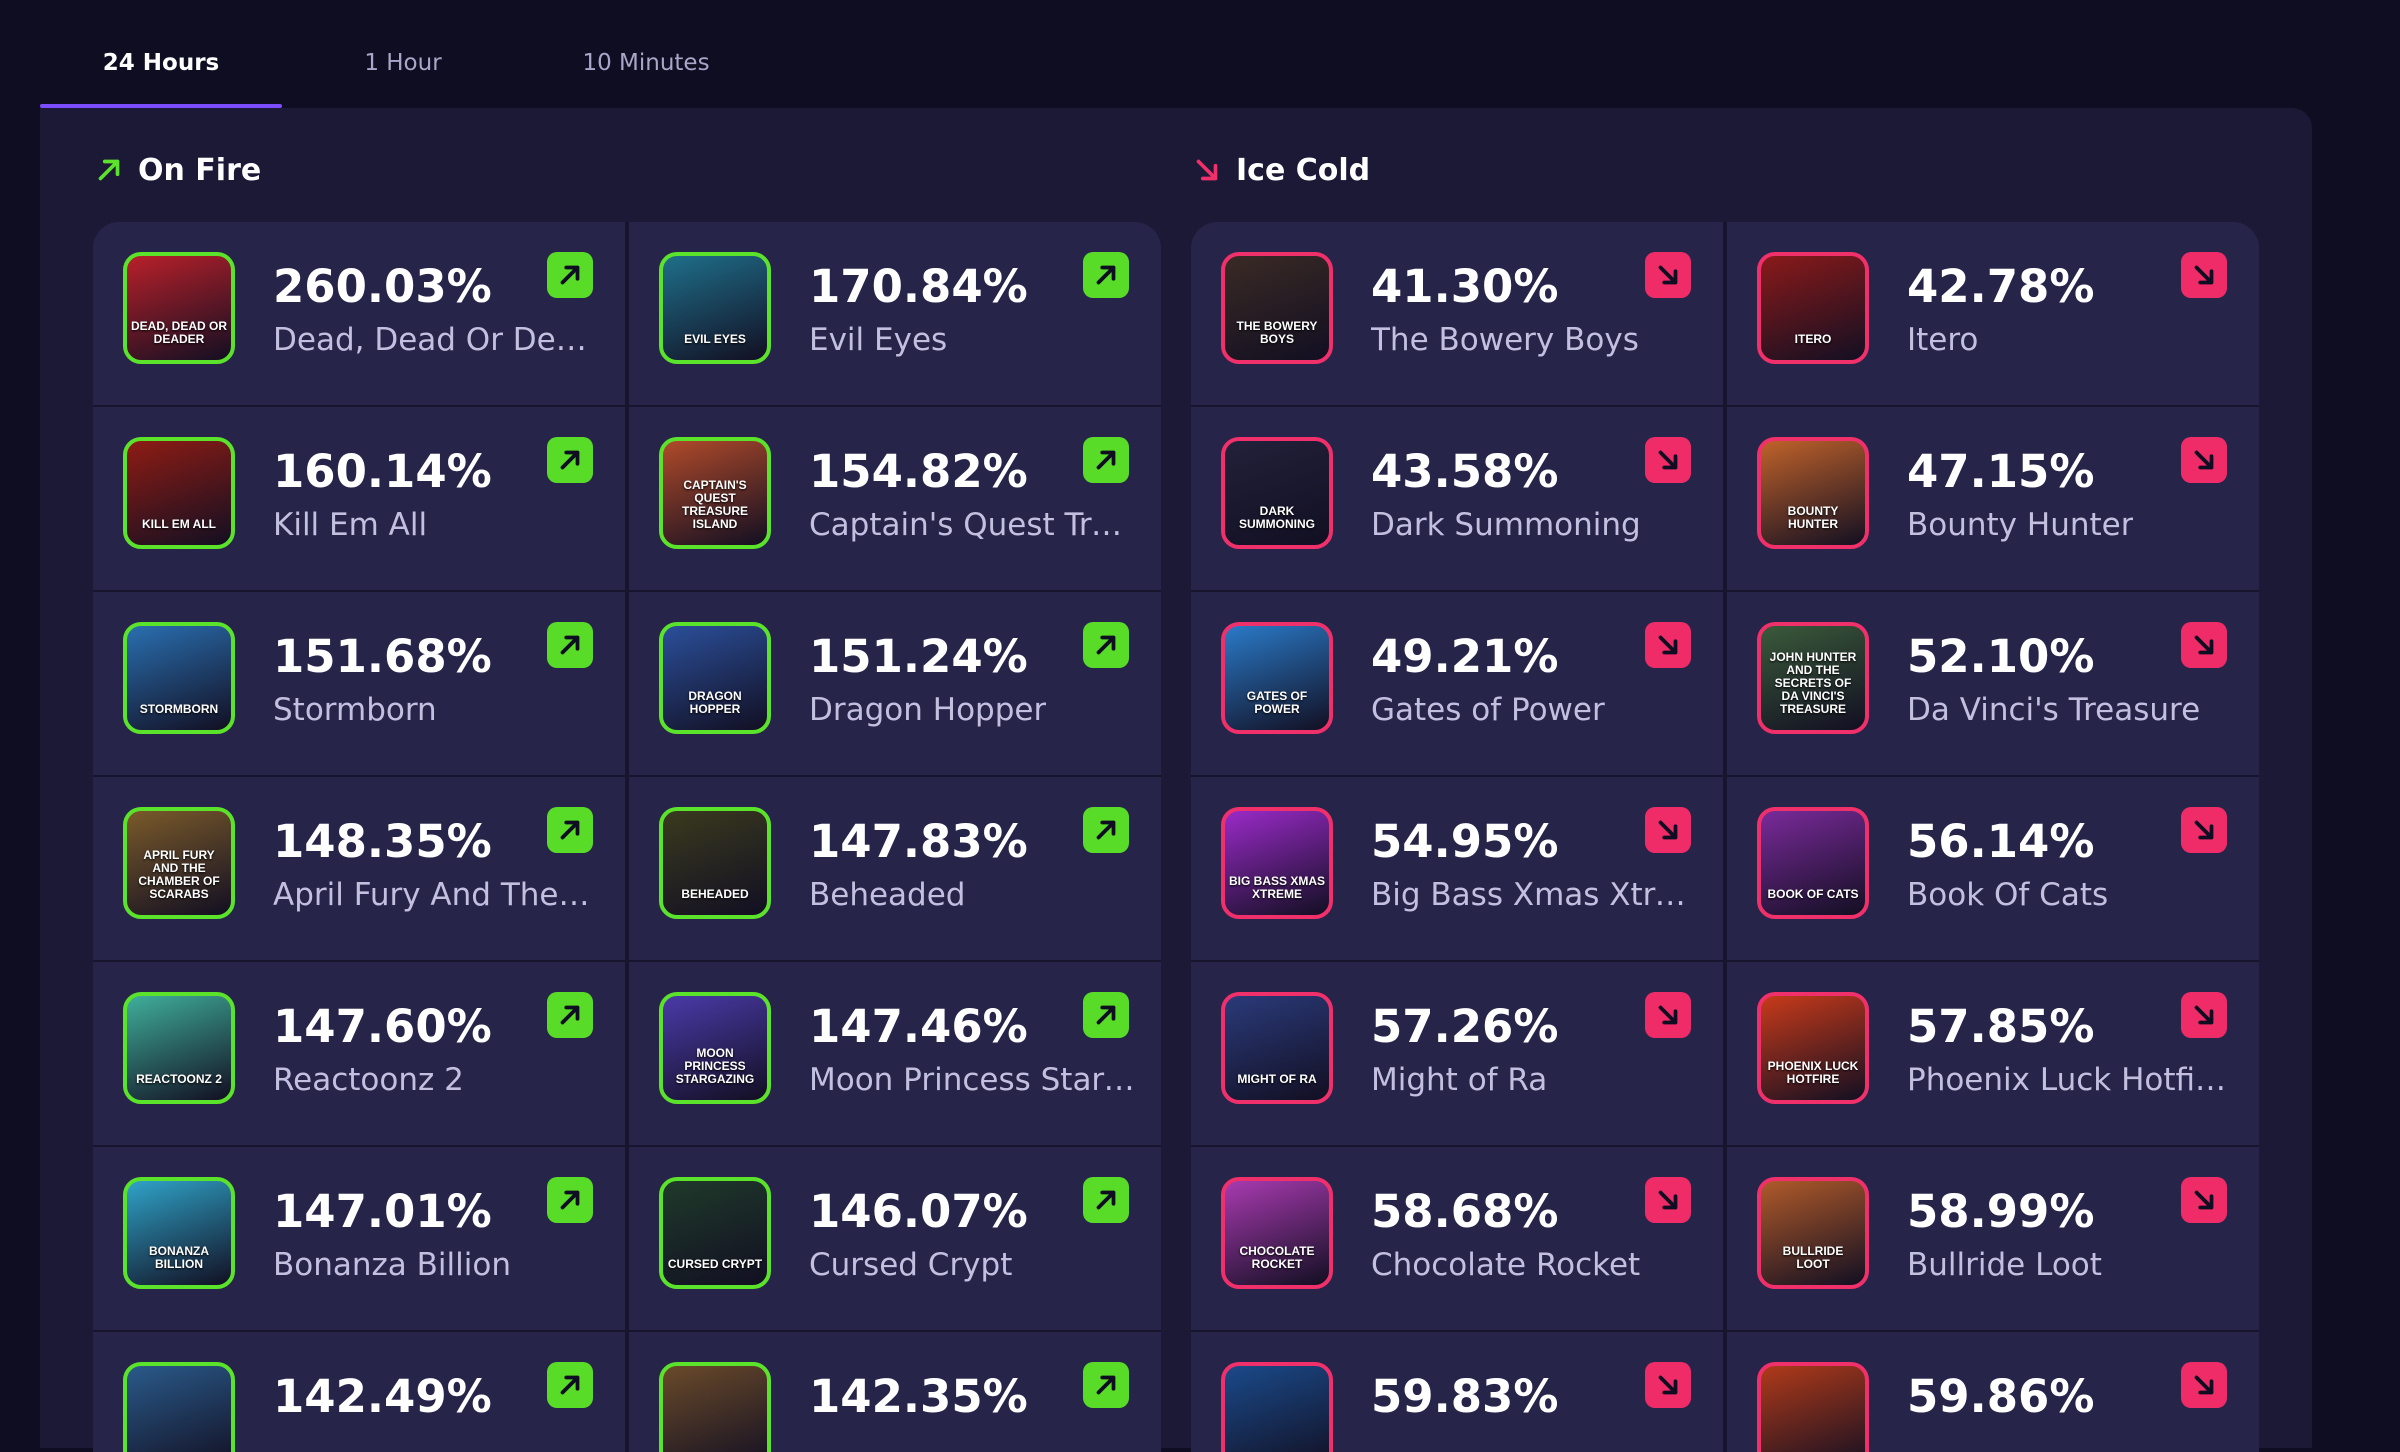 This screenshot has width=2400, height=1452. I want to click on game-card: Might of Ra 57.26% Might of Ra, so click(1457, 1053).